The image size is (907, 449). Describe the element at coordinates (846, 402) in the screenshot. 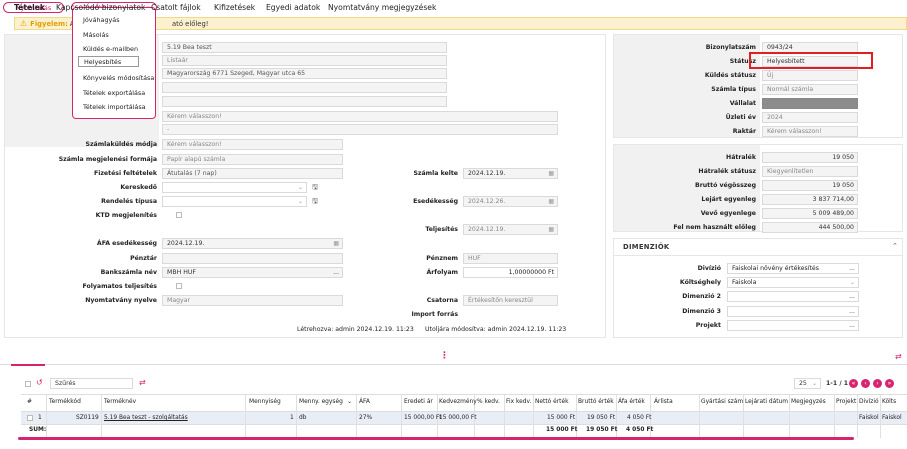

I see `column-header-project: Projekt` at that location.